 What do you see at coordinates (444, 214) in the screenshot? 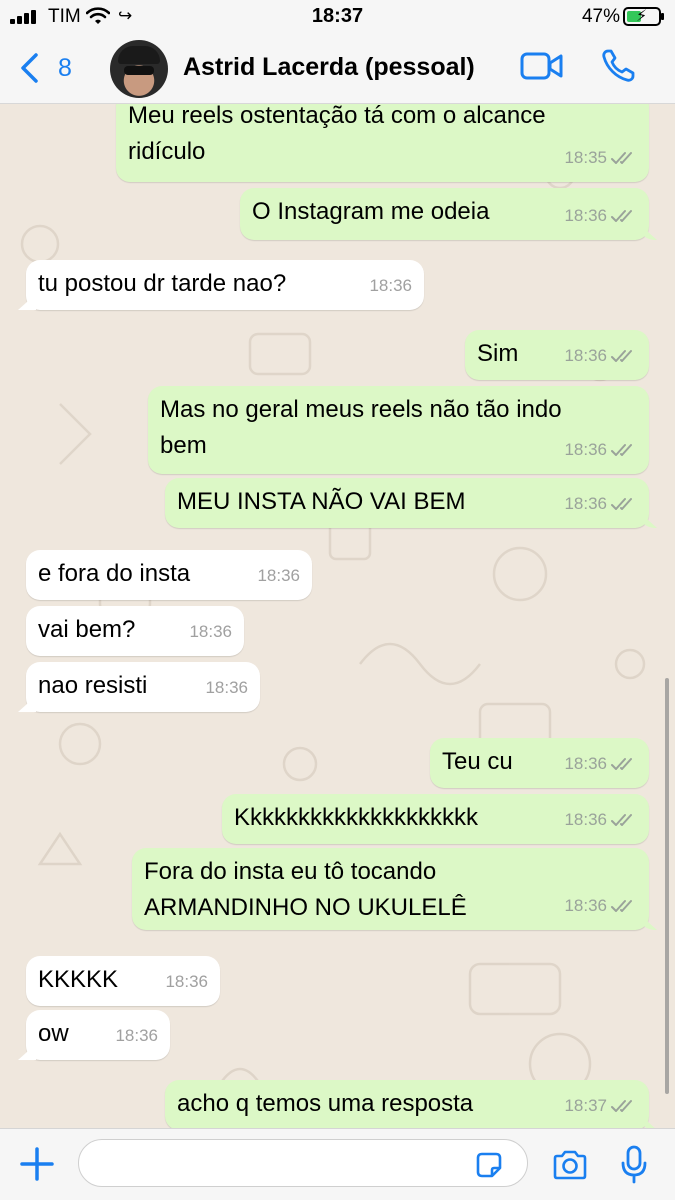
I see `outgoing-message: O Instagram me odeia 18:36` at bounding box center [444, 214].